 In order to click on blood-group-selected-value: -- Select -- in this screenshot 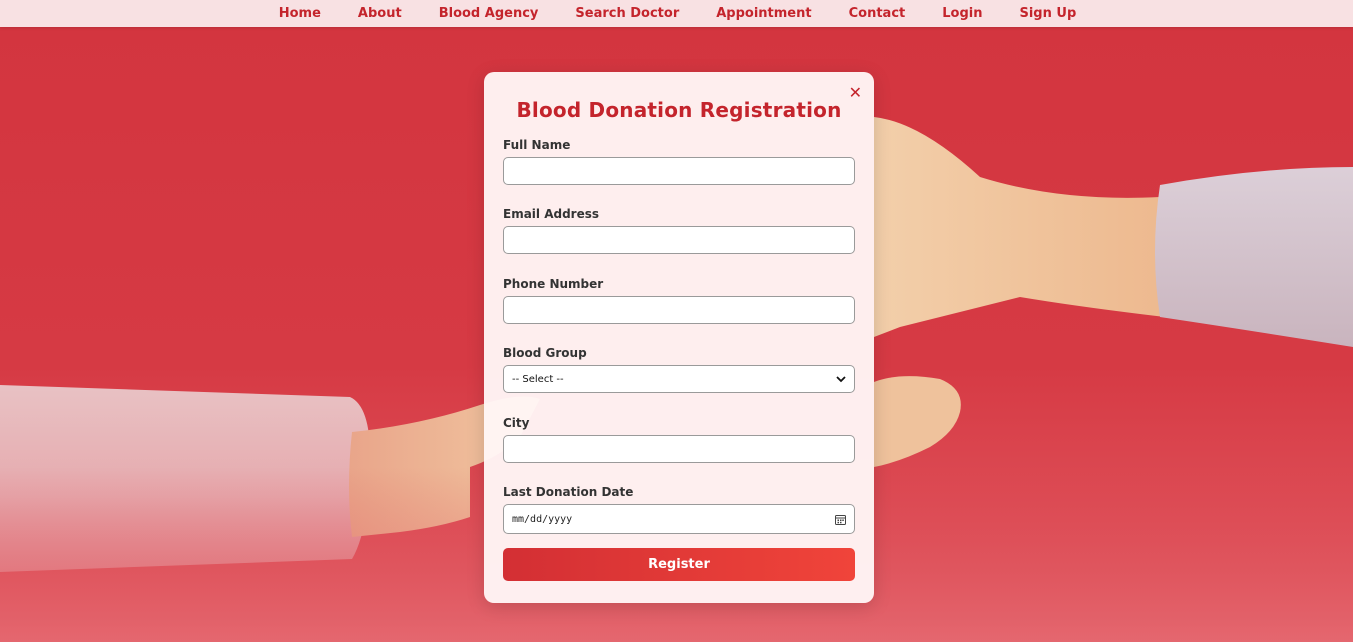, I will do `click(538, 379)`.